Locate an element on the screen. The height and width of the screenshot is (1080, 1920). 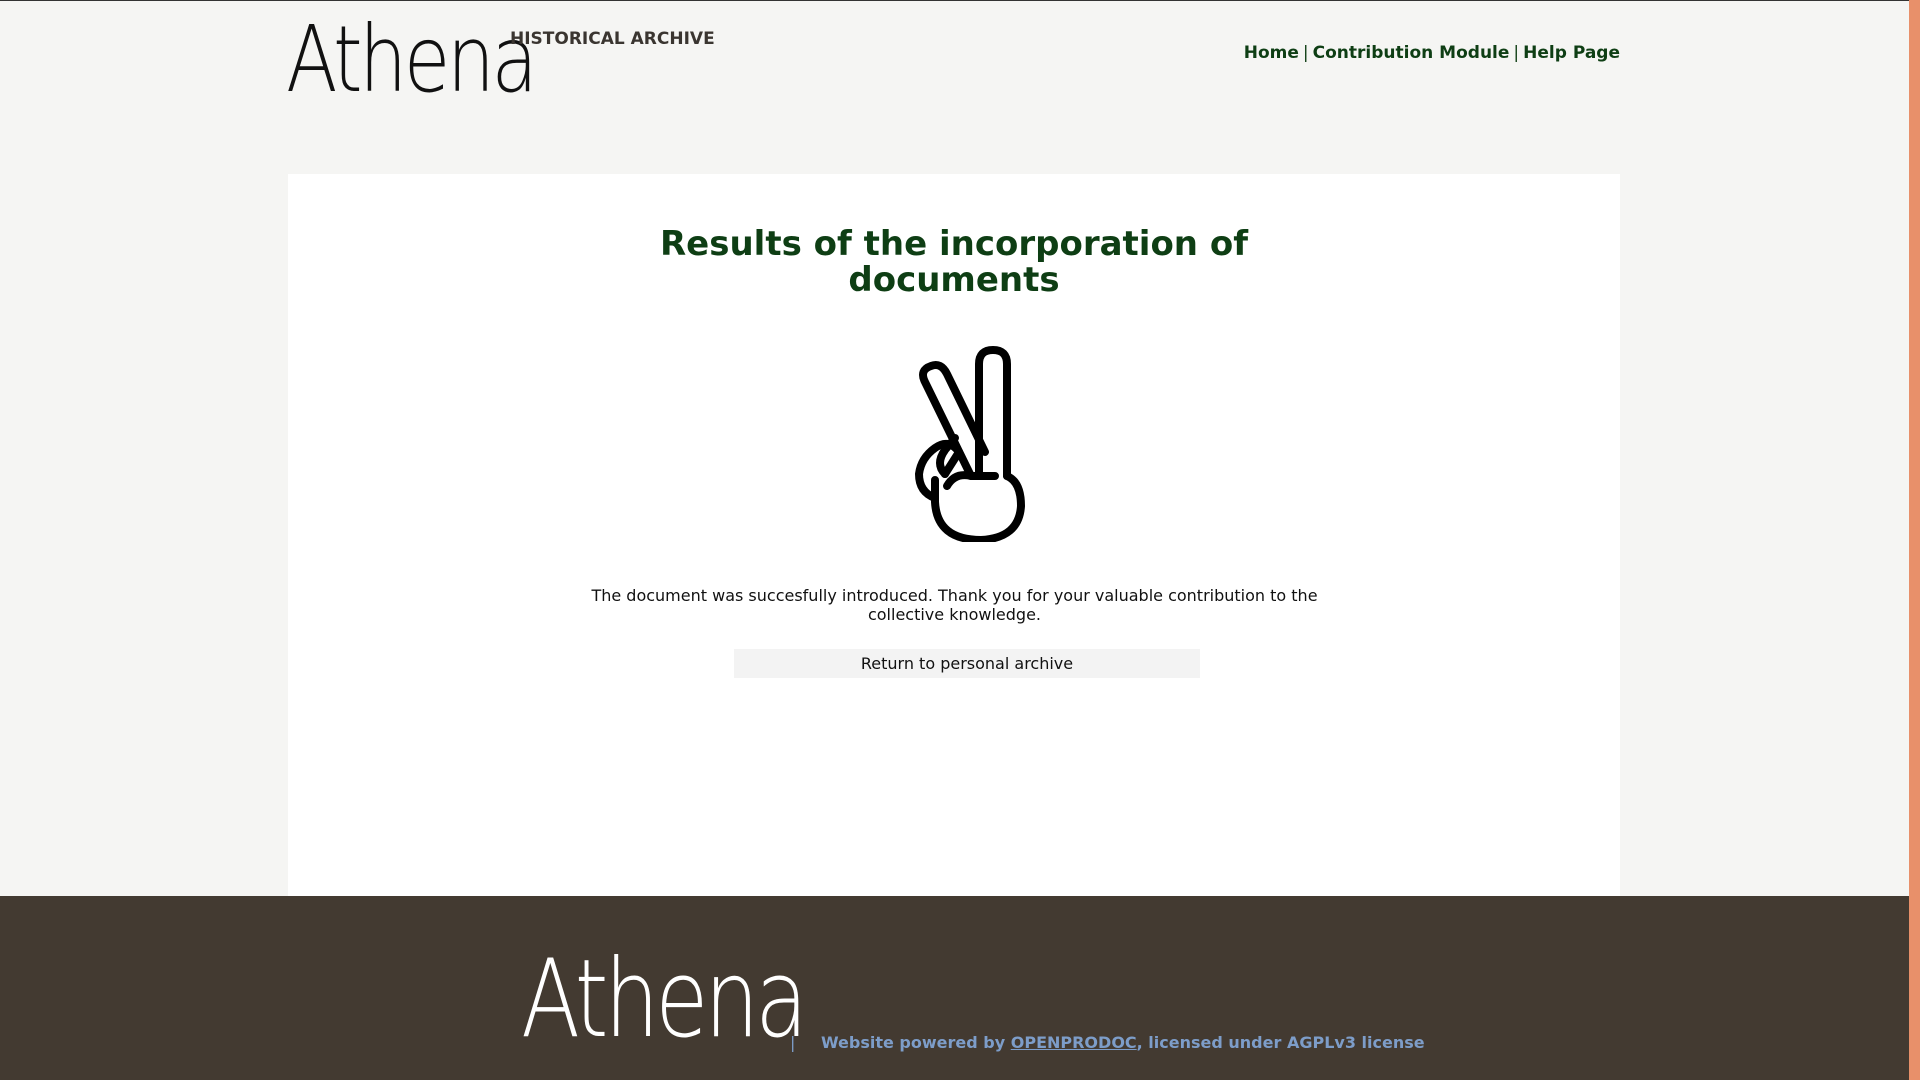
footer-logo: Athena is located at coordinates (664, 999).